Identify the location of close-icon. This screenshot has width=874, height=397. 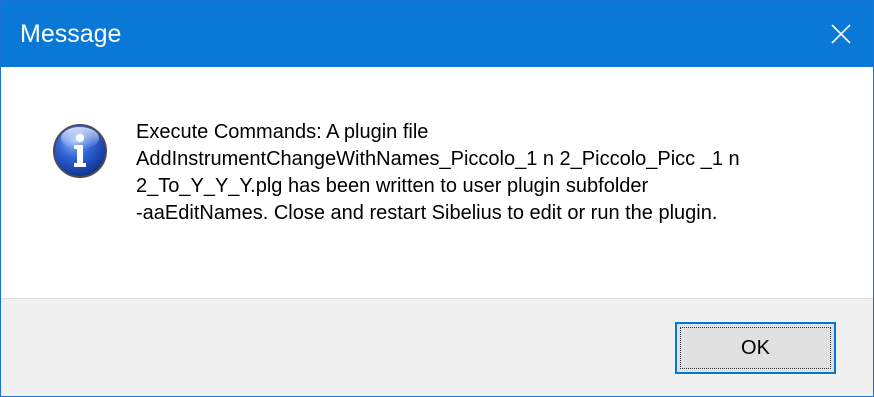
(841, 34).